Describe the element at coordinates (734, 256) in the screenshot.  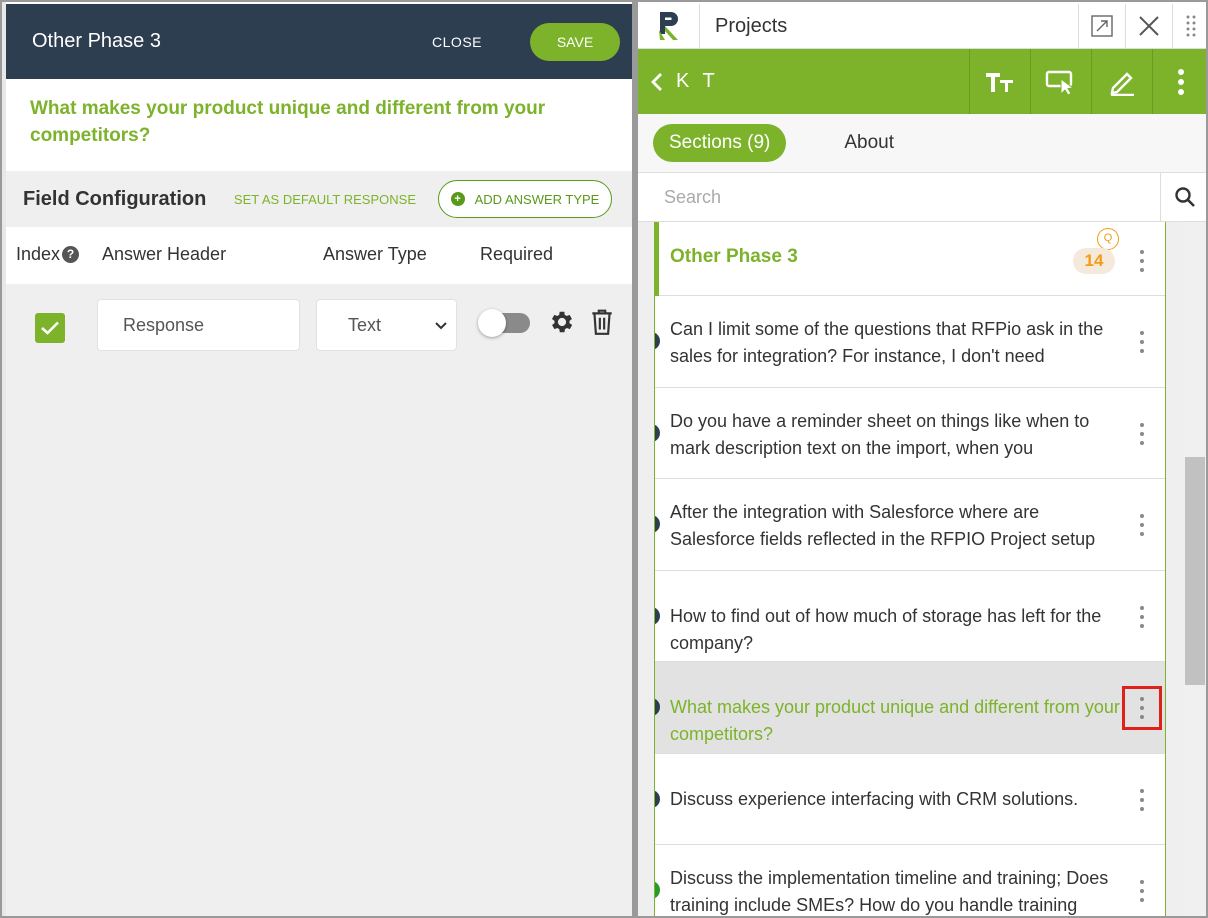
I see `section-title: Other Phase 3` at that location.